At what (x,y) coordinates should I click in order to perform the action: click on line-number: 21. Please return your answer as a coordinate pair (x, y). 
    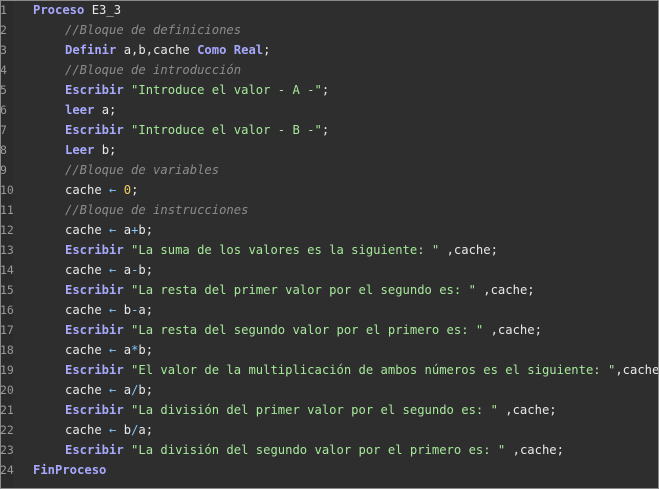
    Looking at the image, I should click on (7, 410).